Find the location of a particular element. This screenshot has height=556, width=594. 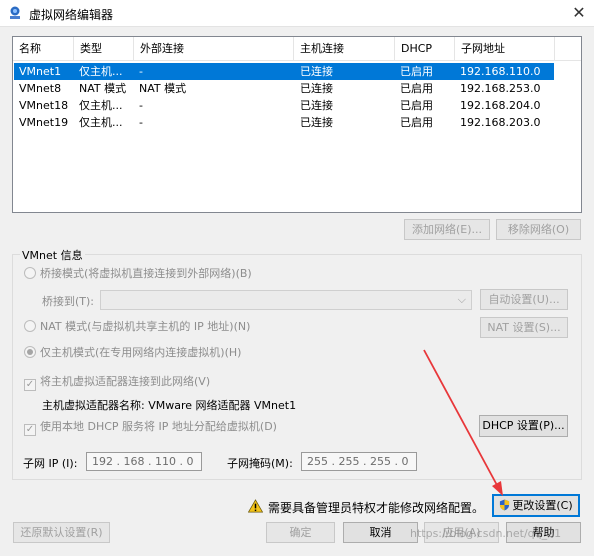

adapter-name-label: 主机虚拟适配器名称: VMware 网络适配器 VMnet1 is located at coordinates (169, 405).